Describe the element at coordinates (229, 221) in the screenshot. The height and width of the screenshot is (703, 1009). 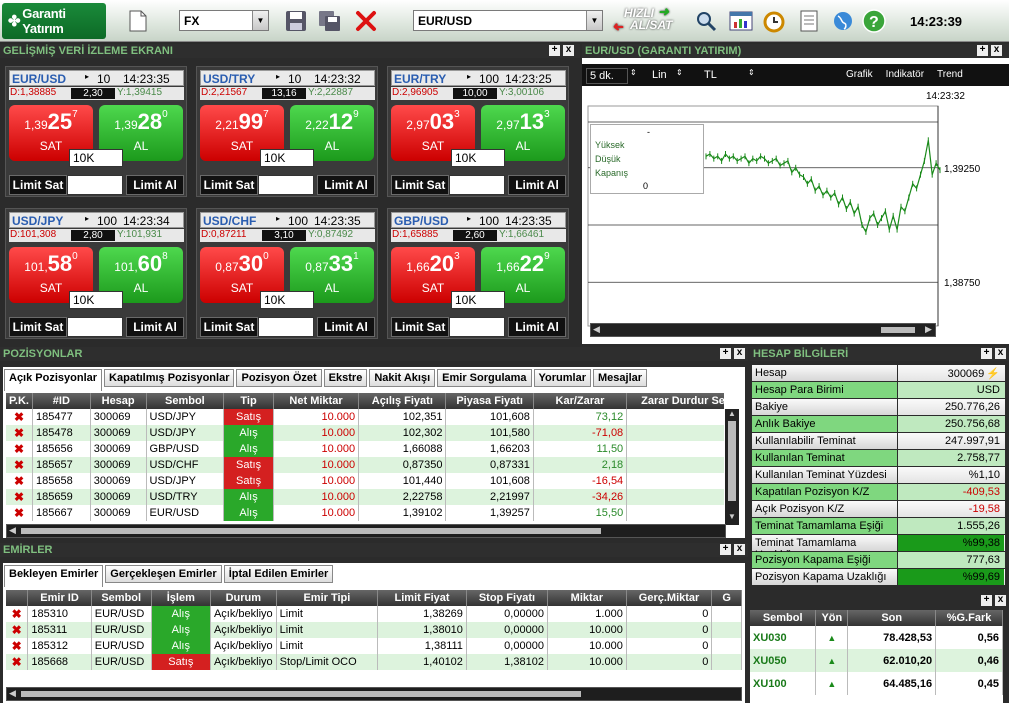
I see `tile-symbol: USD/CHF` at that location.